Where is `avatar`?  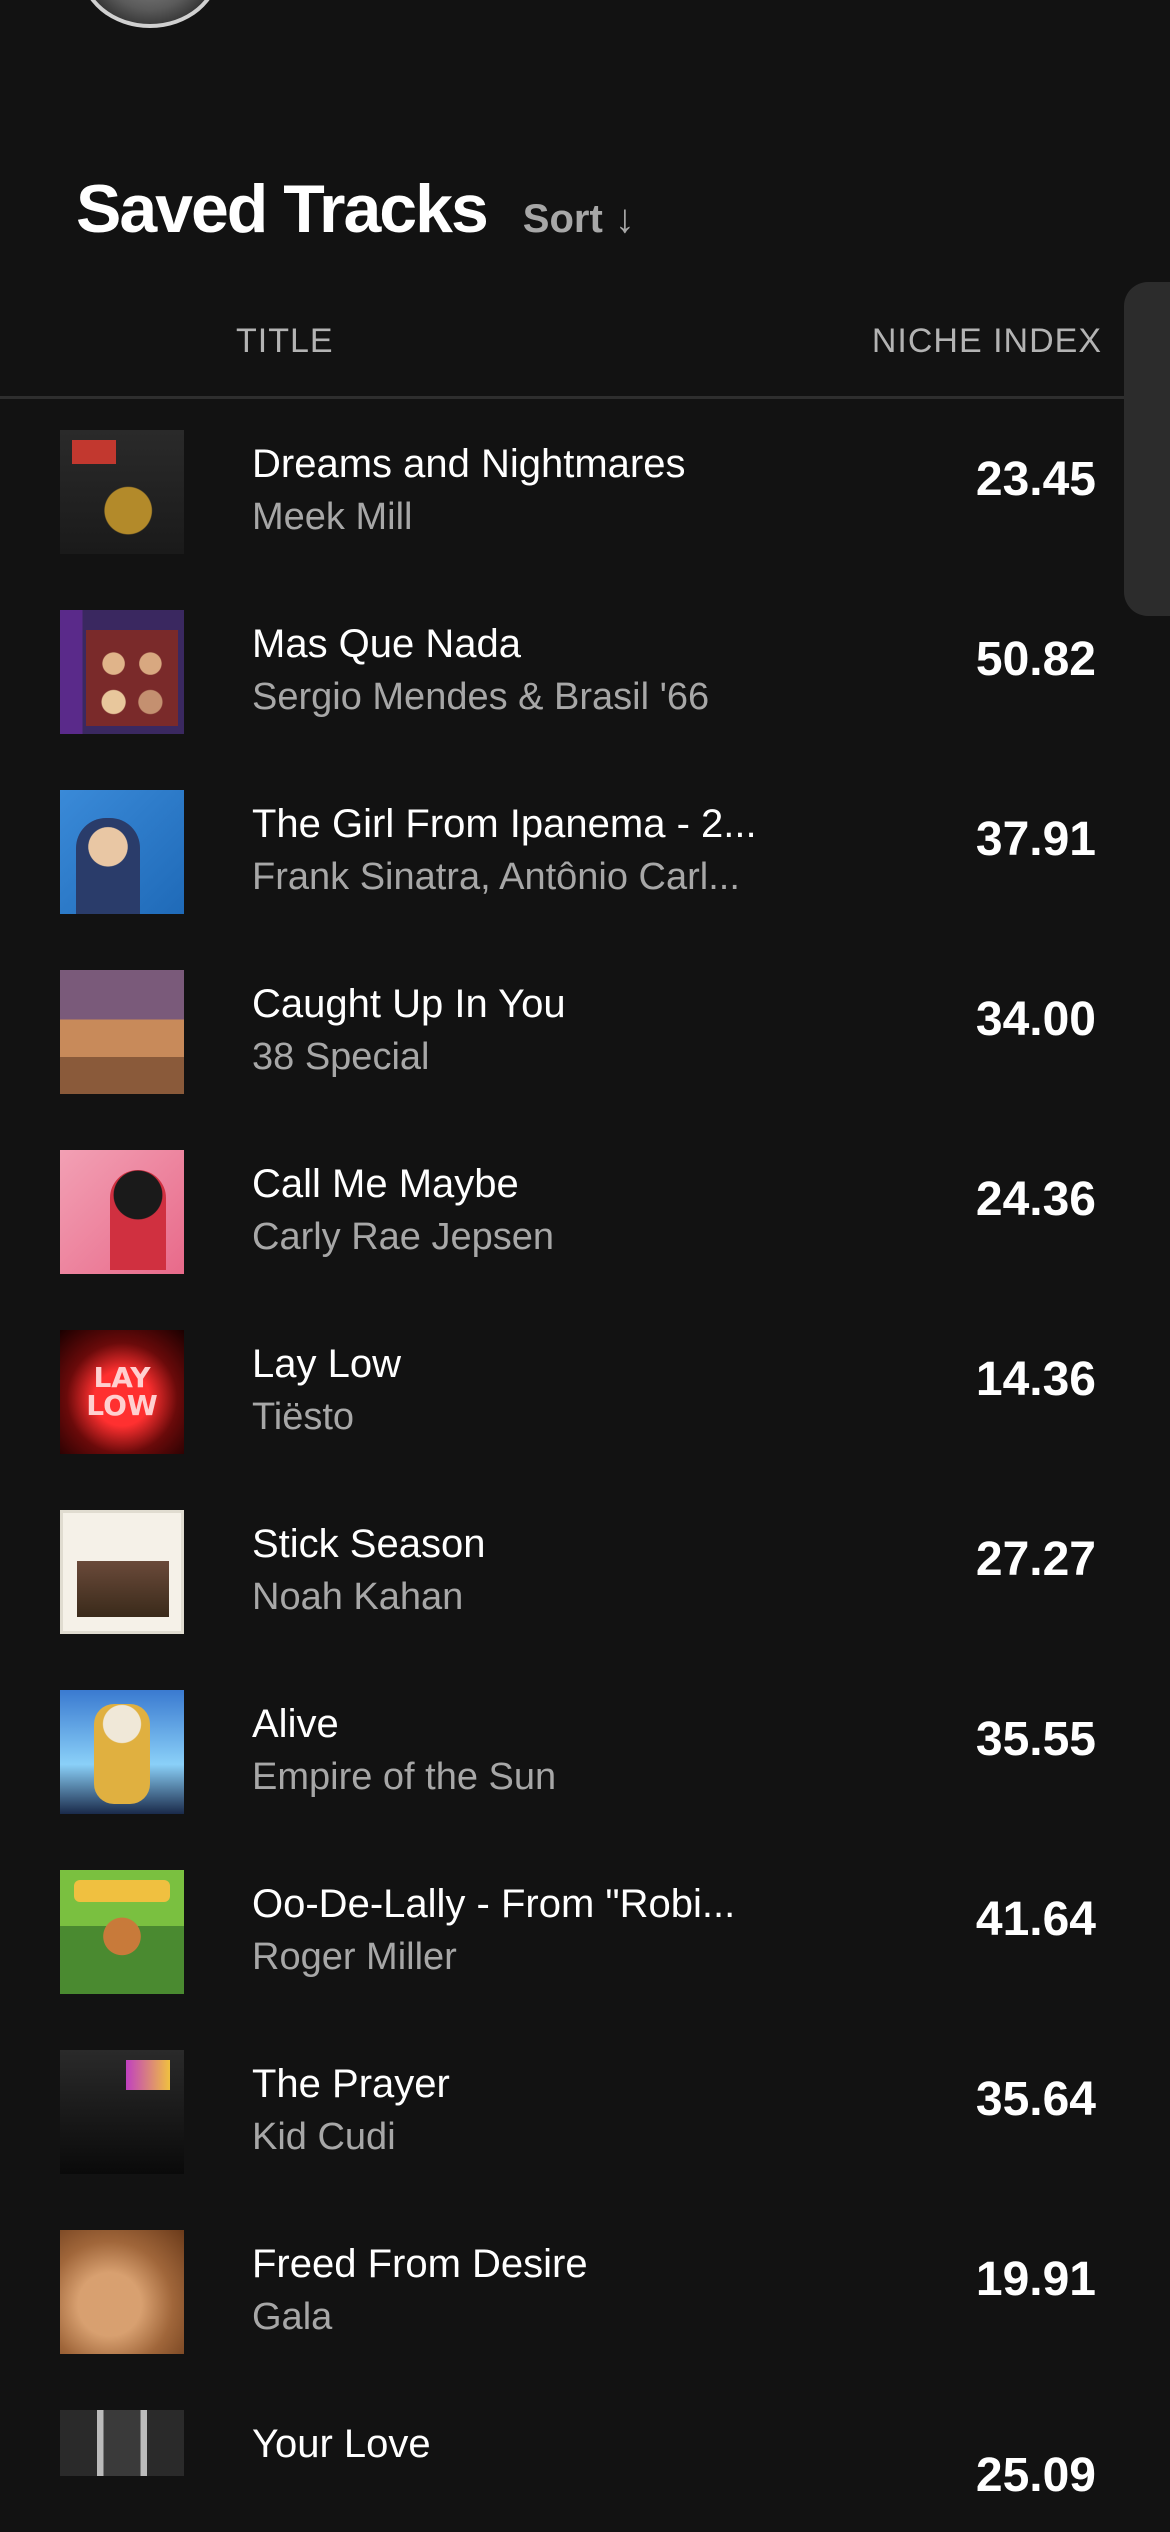
avatar is located at coordinates (150, 14).